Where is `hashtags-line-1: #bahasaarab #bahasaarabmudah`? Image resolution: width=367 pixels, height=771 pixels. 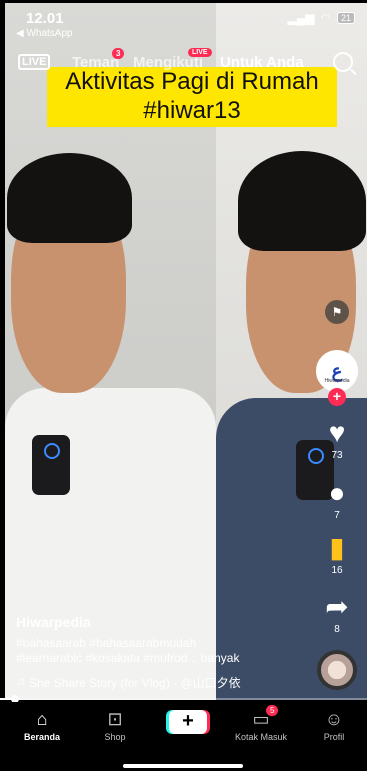 hashtags-line-1: #bahasaarab #bahasaarabmudah is located at coordinates (166, 643).